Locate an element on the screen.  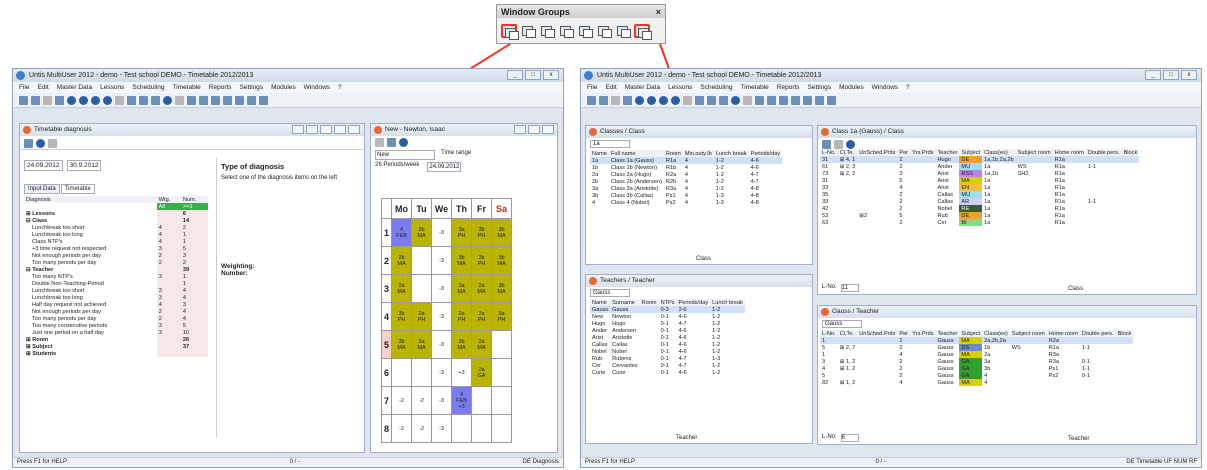
class-footer-select: Class is located at coordinates (1075, 289).